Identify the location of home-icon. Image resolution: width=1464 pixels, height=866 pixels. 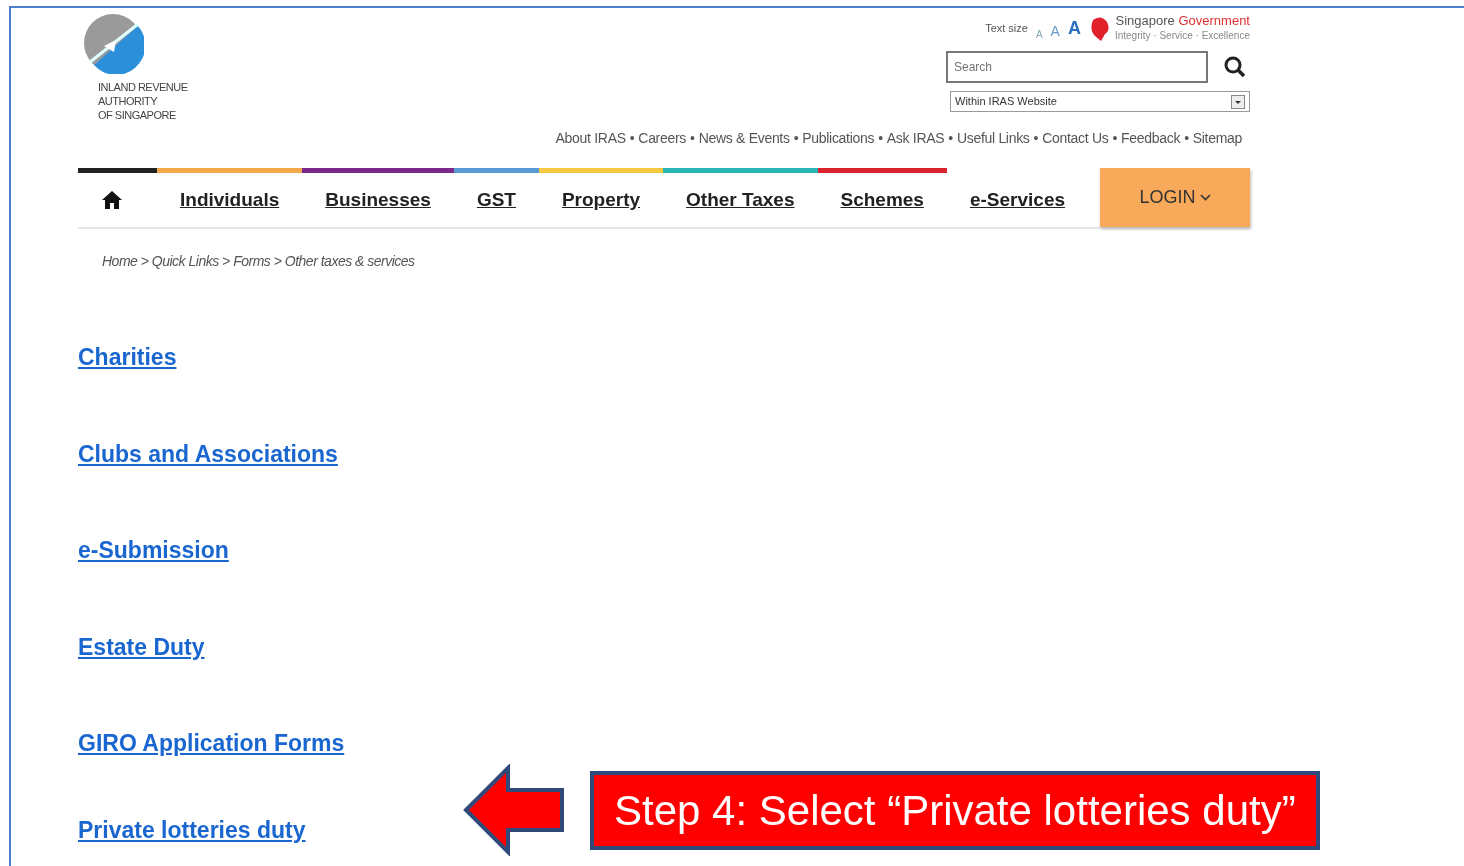
(112, 200).